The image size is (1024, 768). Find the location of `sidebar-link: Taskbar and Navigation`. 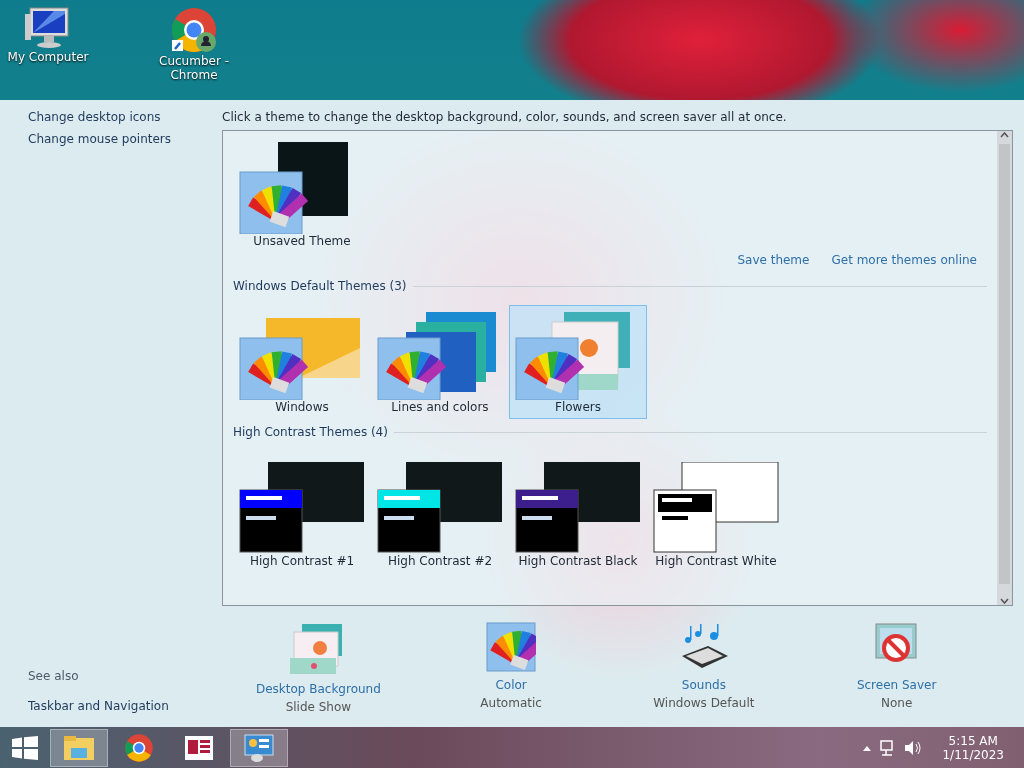

sidebar-link: Taskbar and Navigation is located at coordinates (125, 706).